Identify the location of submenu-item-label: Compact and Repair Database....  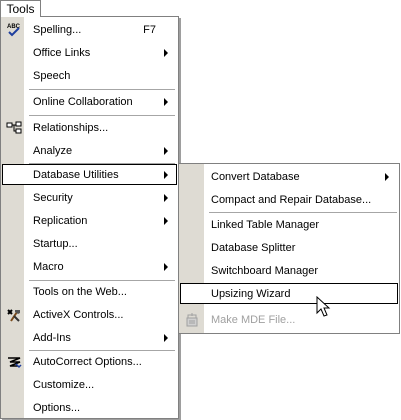
(291, 199).